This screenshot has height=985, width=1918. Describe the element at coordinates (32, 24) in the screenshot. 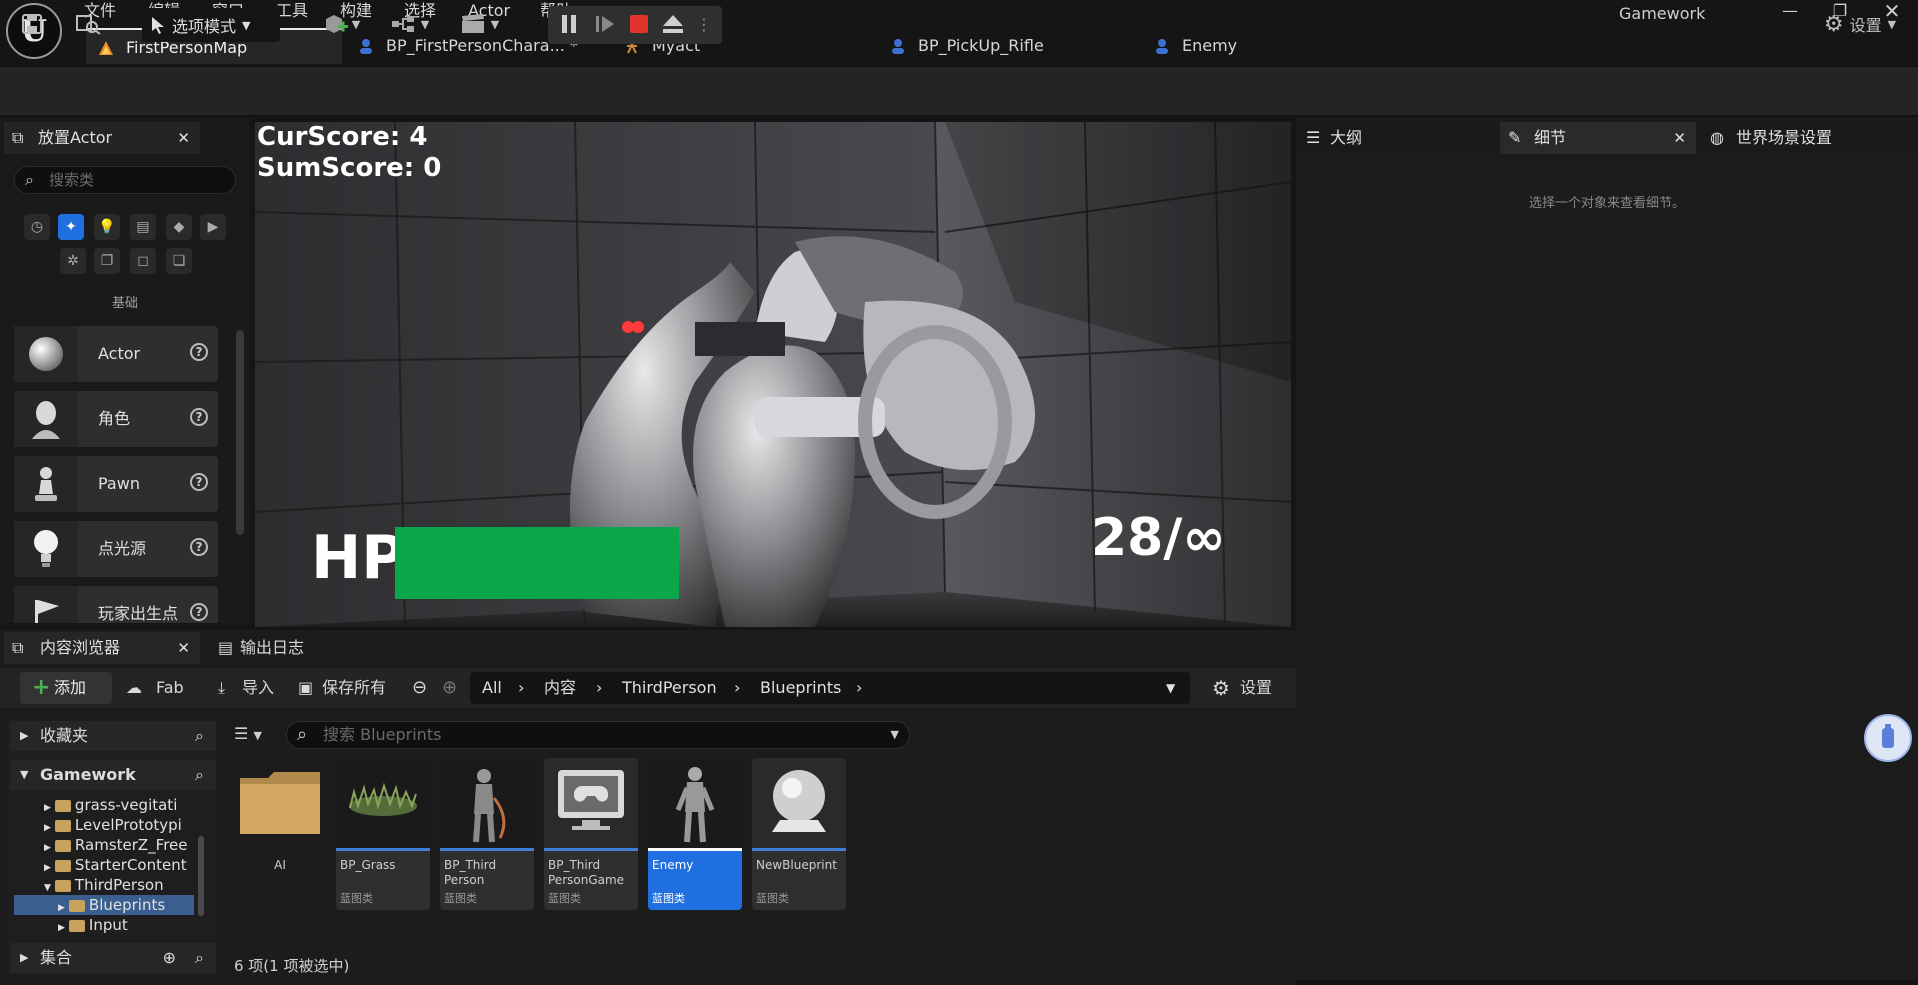

I see `save-icon` at that location.